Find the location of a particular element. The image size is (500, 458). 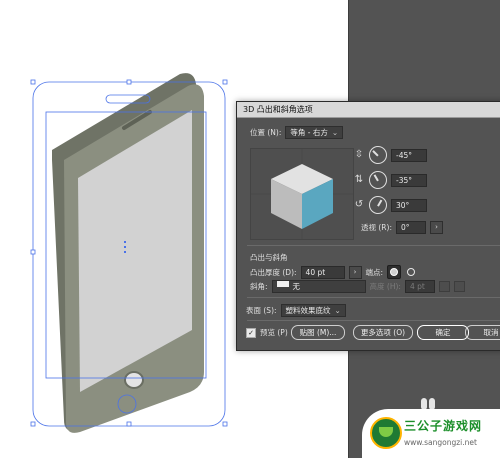

rotate-z-icon: ↺ is located at coordinates (359, 204).